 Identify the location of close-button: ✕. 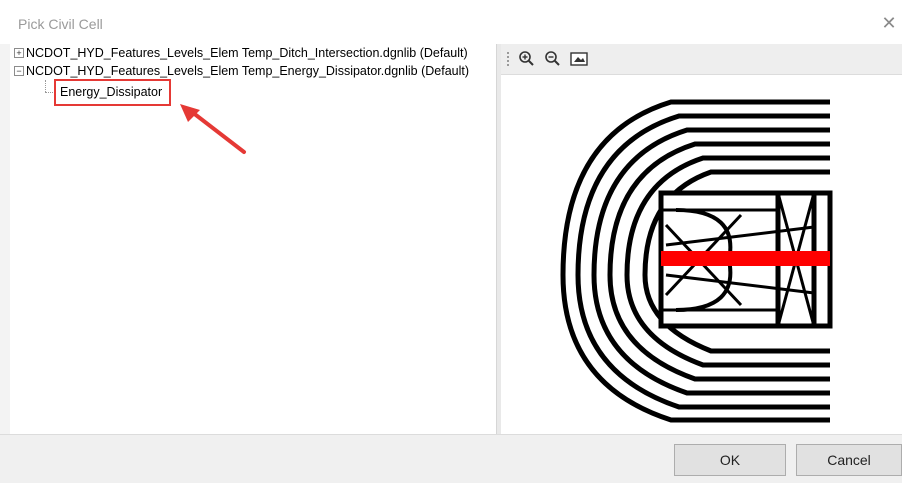
(889, 23).